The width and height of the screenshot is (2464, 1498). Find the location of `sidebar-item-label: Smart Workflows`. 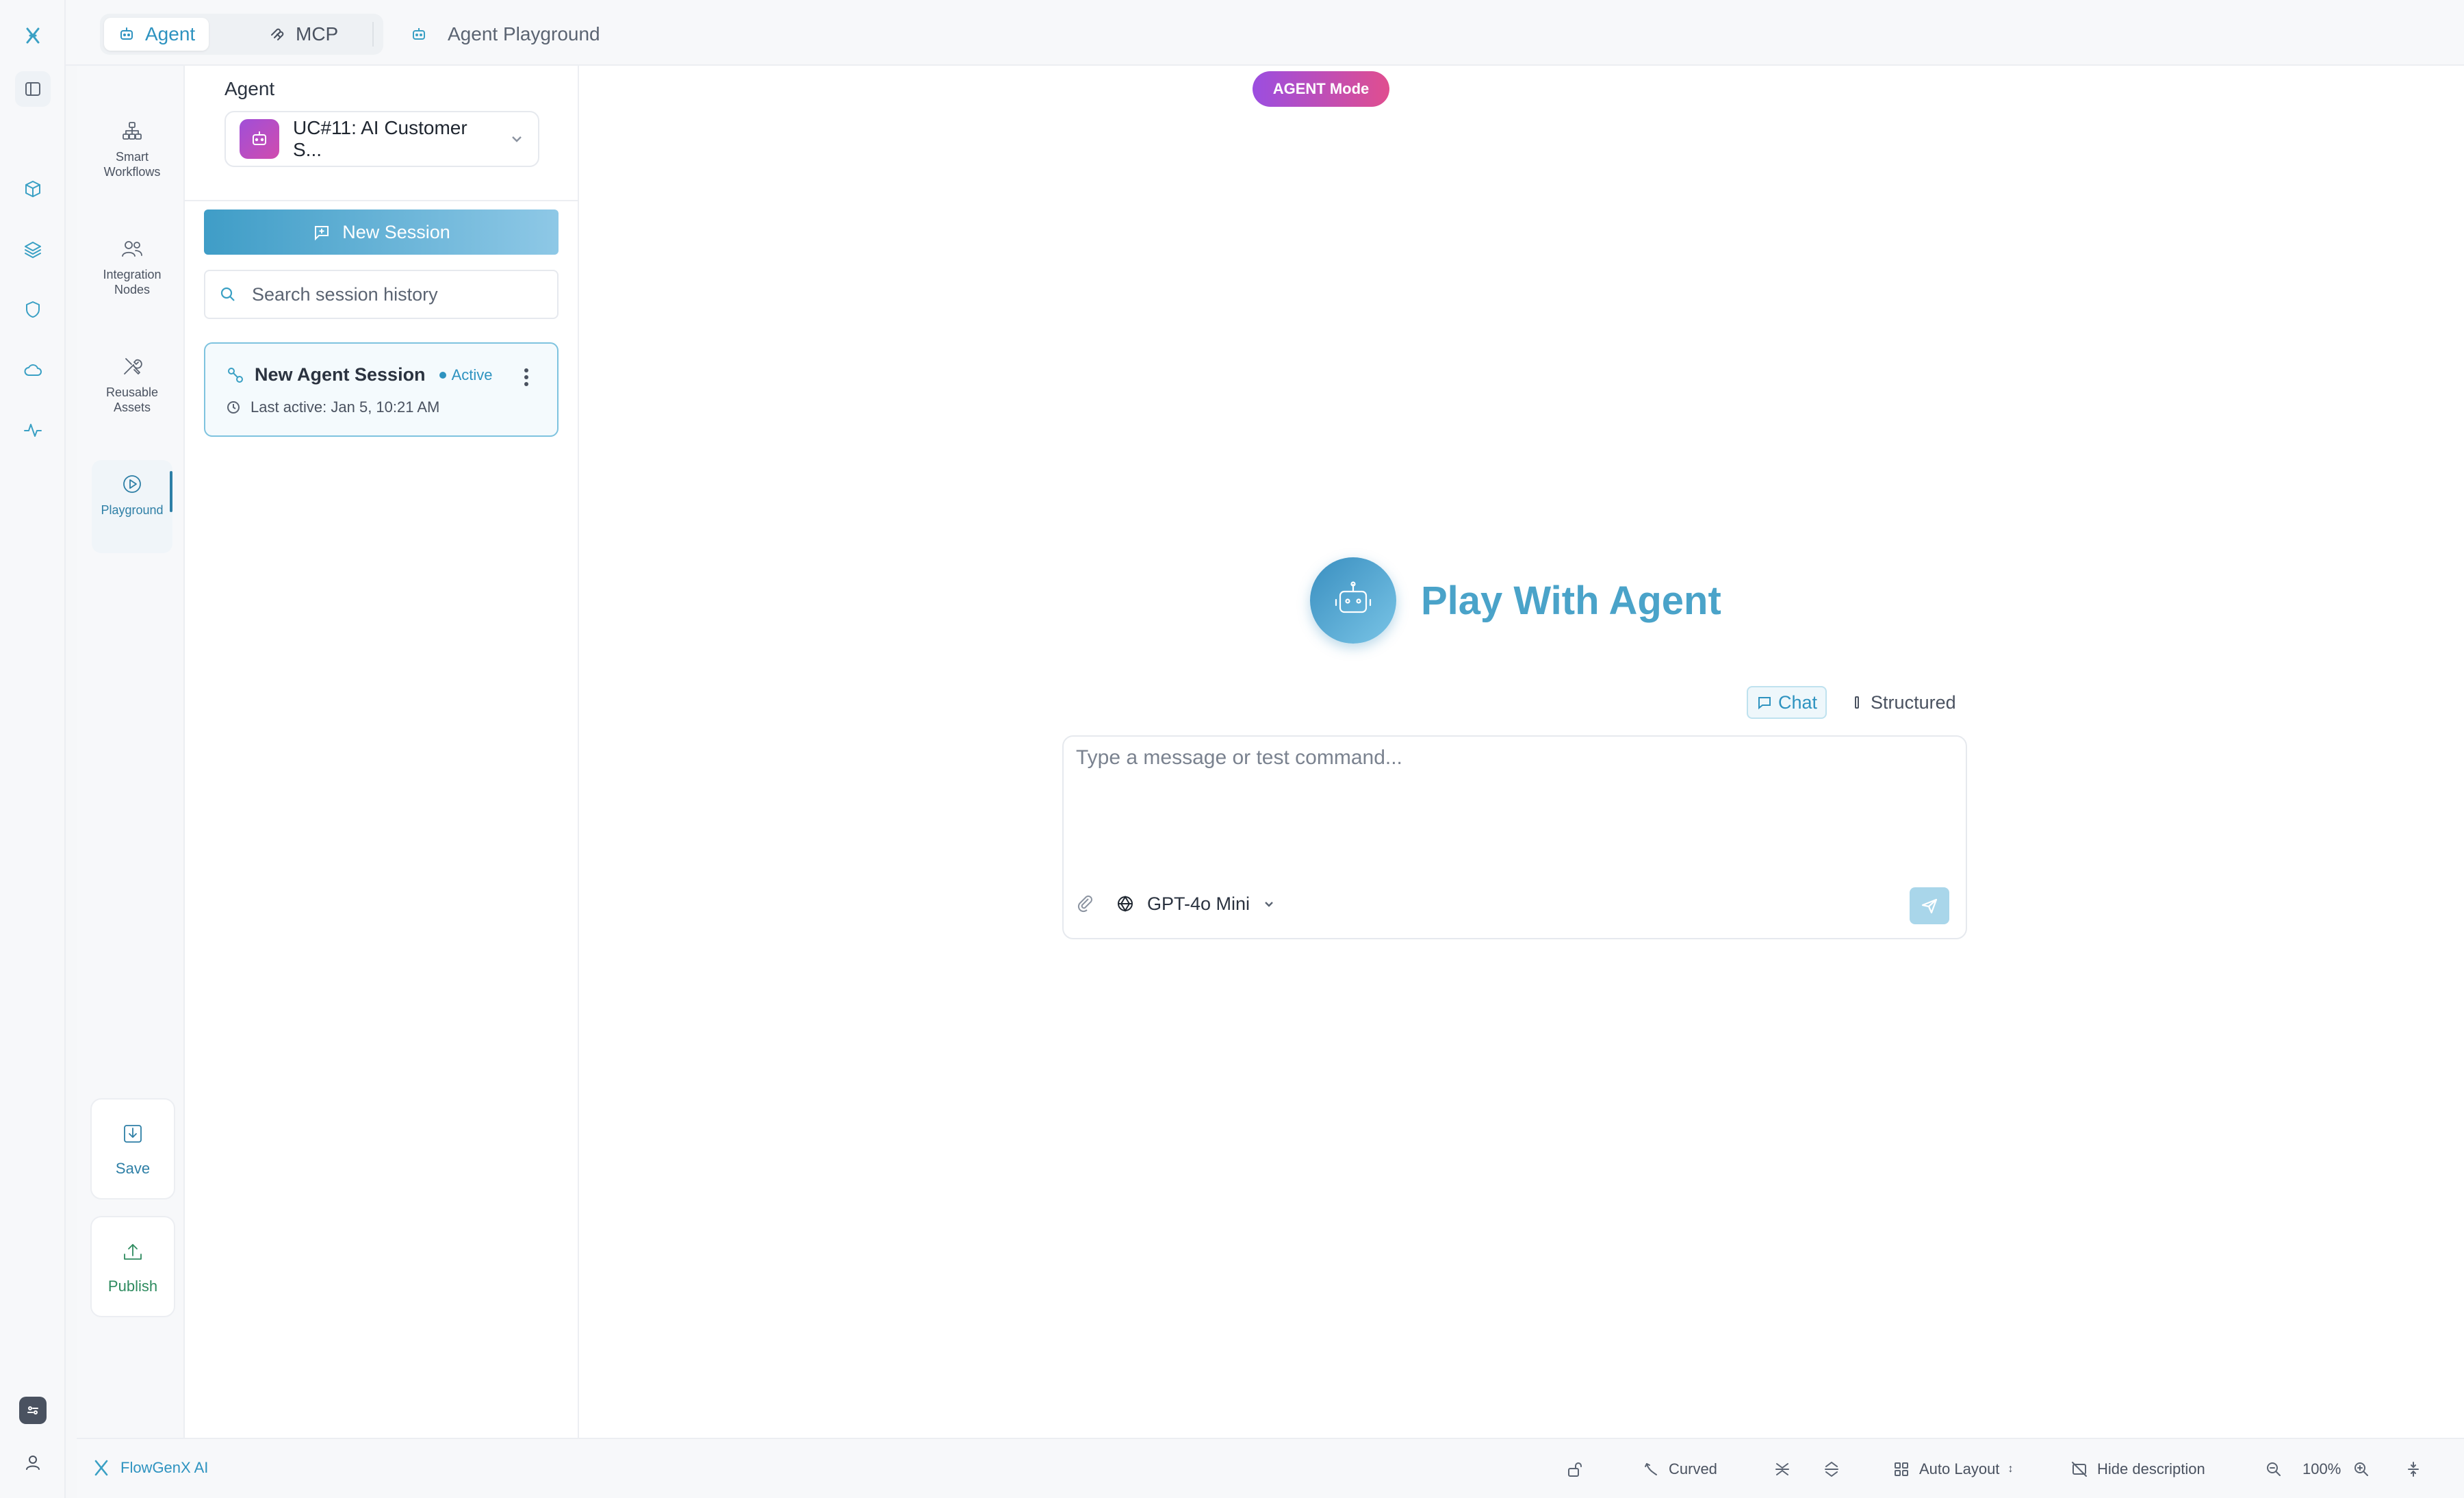

sidebar-item-label: Smart Workflows is located at coordinates (132, 164).